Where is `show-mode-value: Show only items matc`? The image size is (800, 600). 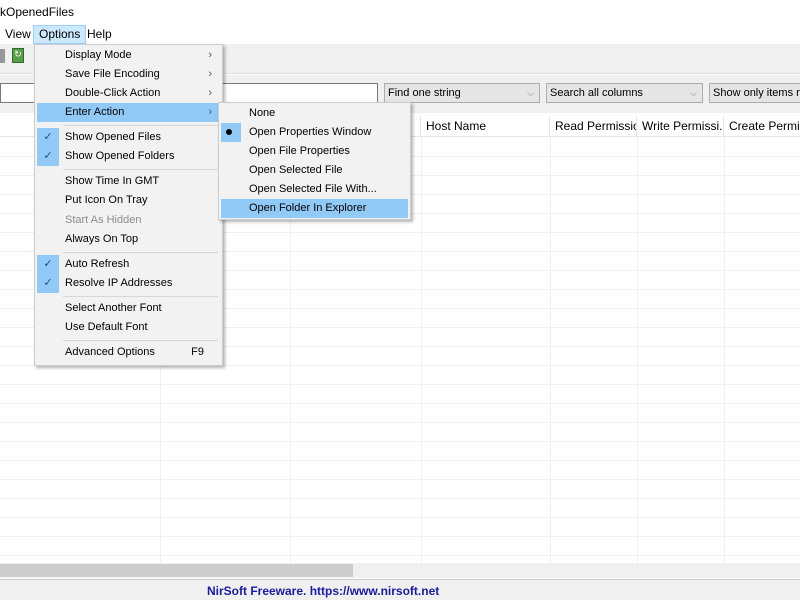
show-mode-value: Show only items matc is located at coordinates (756, 93).